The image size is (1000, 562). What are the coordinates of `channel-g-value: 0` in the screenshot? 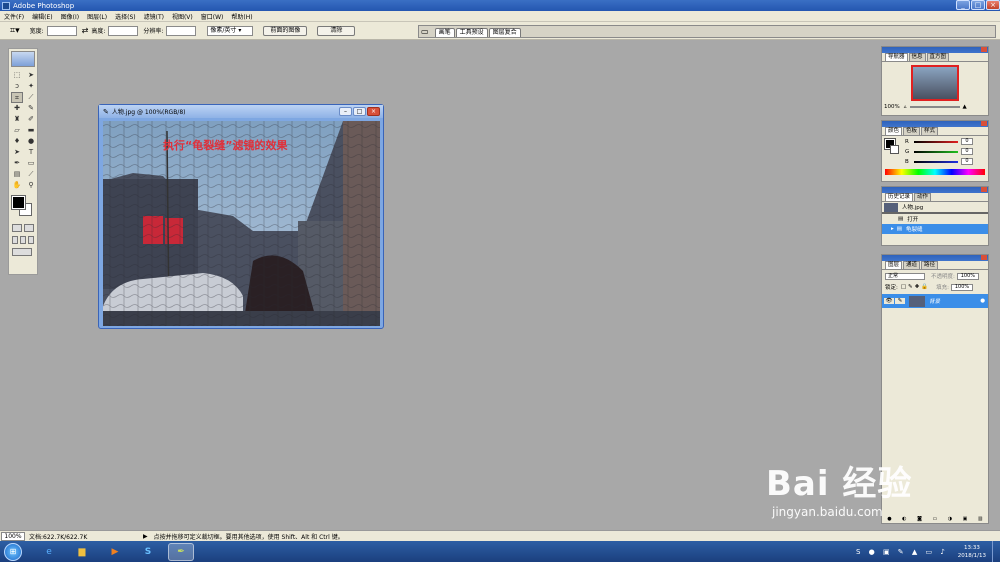 It's located at (967, 151).